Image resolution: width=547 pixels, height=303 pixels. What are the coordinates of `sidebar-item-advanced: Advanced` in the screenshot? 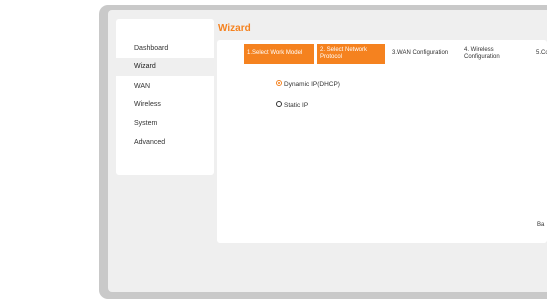 It's located at (165, 143).